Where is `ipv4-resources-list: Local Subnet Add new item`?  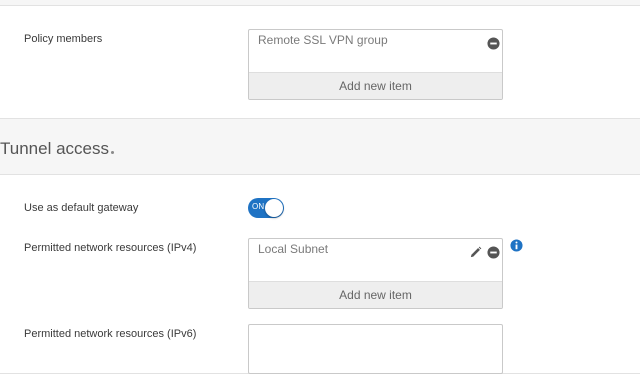 ipv4-resources-list: Local Subnet Add new item is located at coordinates (375, 273).